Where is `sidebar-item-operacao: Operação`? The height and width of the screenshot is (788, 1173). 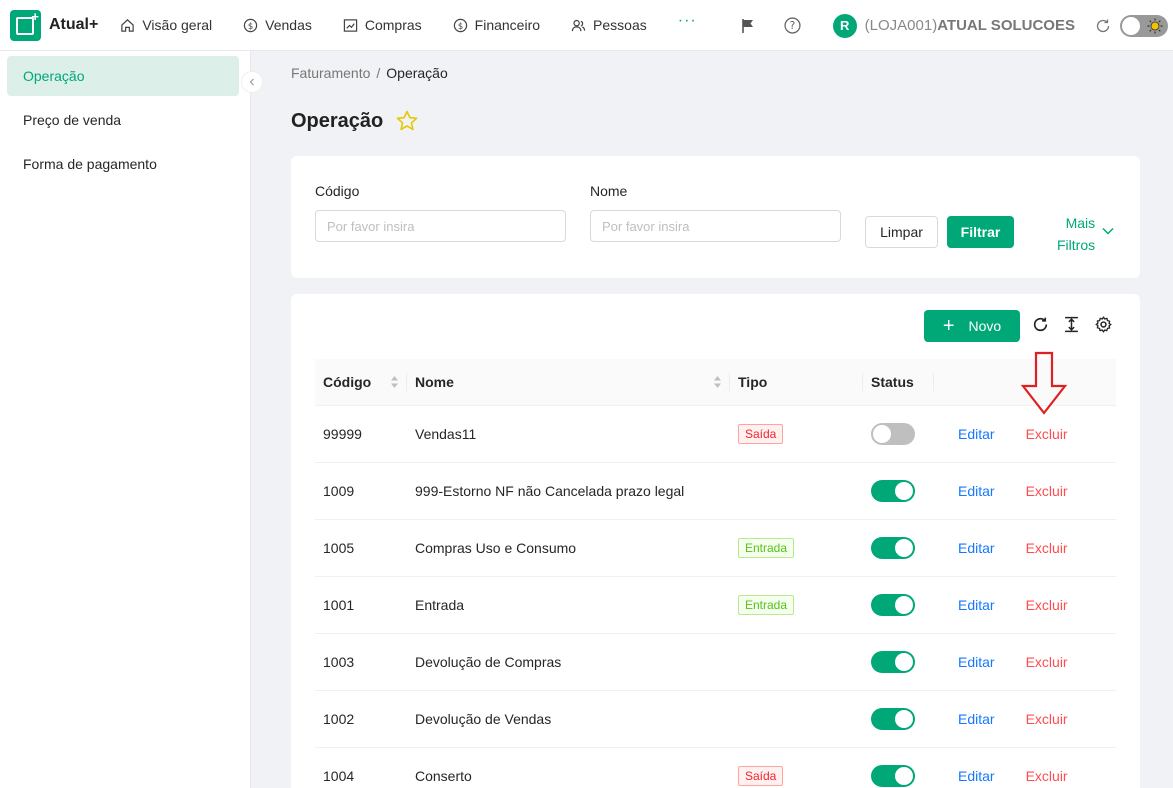 sidebar-item-operacao: Operação is located at coordinates (123, 76).